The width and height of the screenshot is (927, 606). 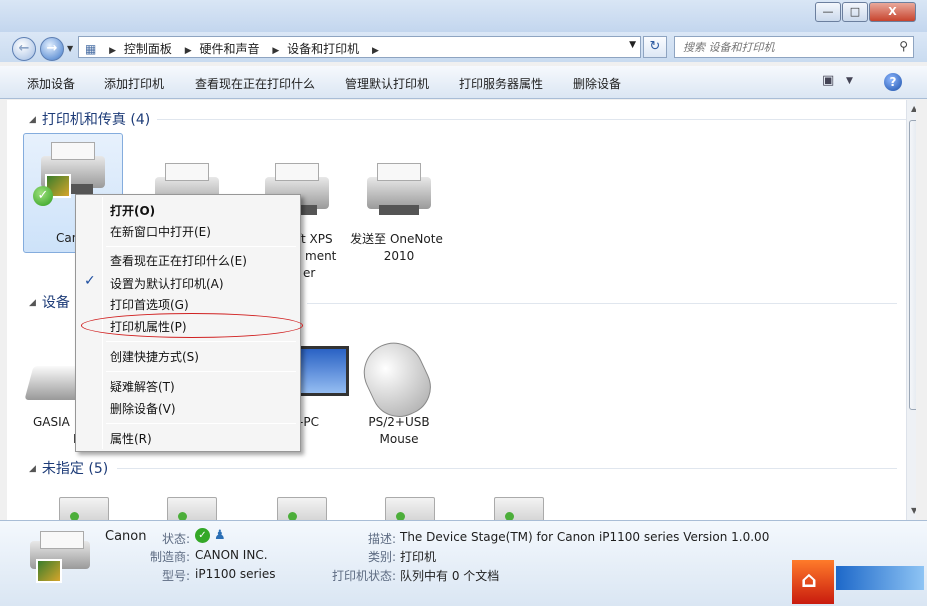 I want to click on print-server-properties-button: 打印服务器属性, so click(x=501, y=83).